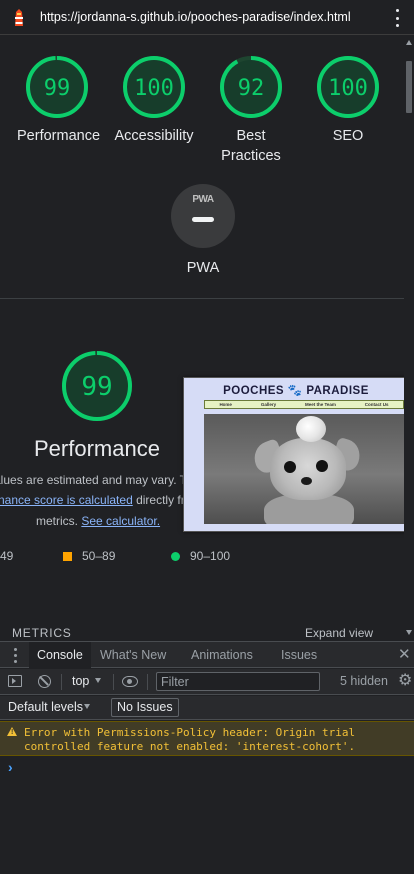  What do you see at coordinates (145, 707) in the screenshot?
I see `issues-button: No Issues` at bounding box center [145, 707].